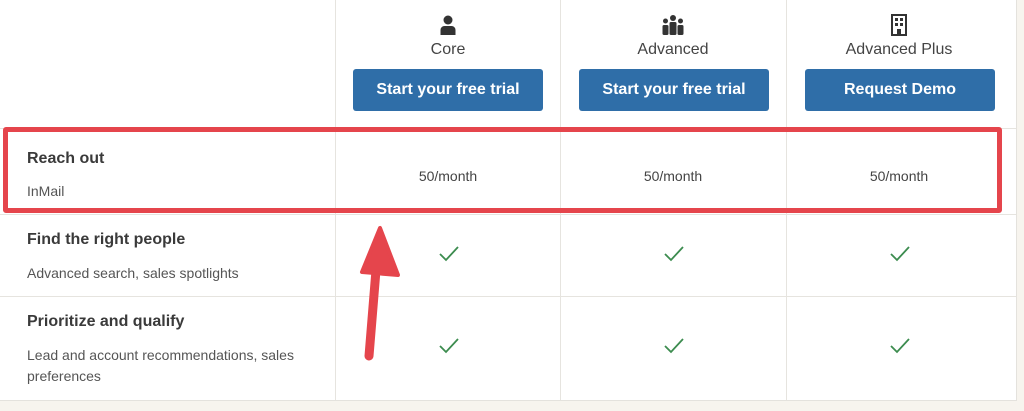  What do you see at coordinates (106, 321) in the screenshot?
I see `feature-title-prioritize: Prioritize and qualify` at bounding box center [106, 321].